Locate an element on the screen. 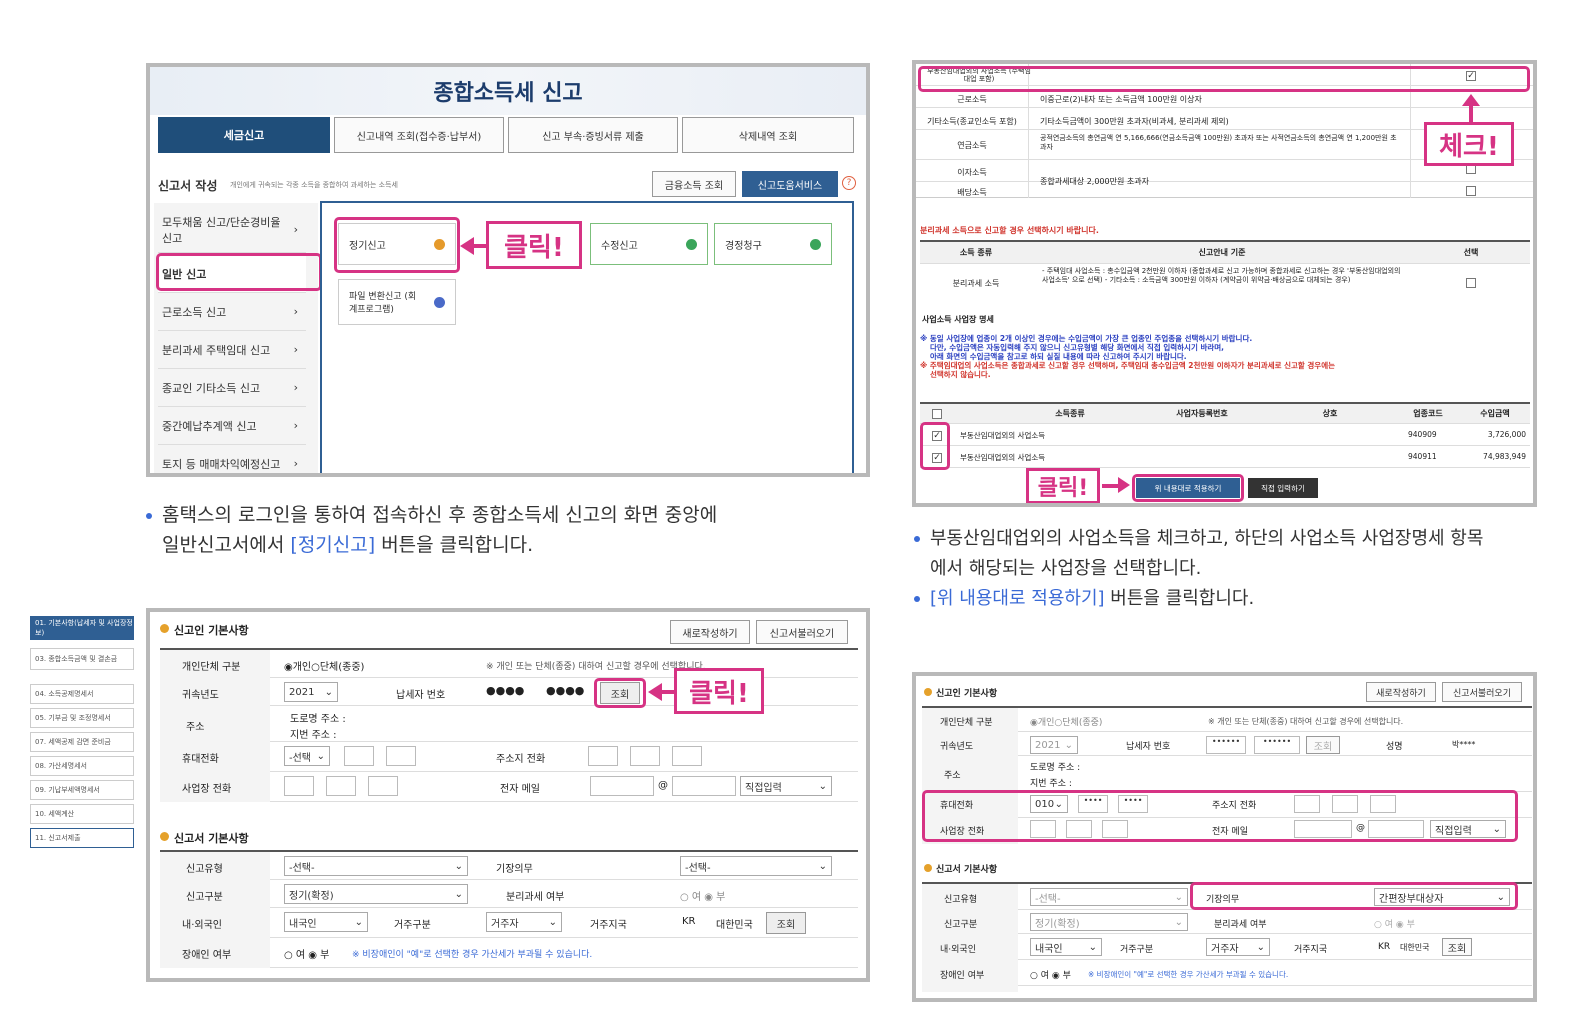  ssn-back: •••••• is located at coordinates (1277, 745).